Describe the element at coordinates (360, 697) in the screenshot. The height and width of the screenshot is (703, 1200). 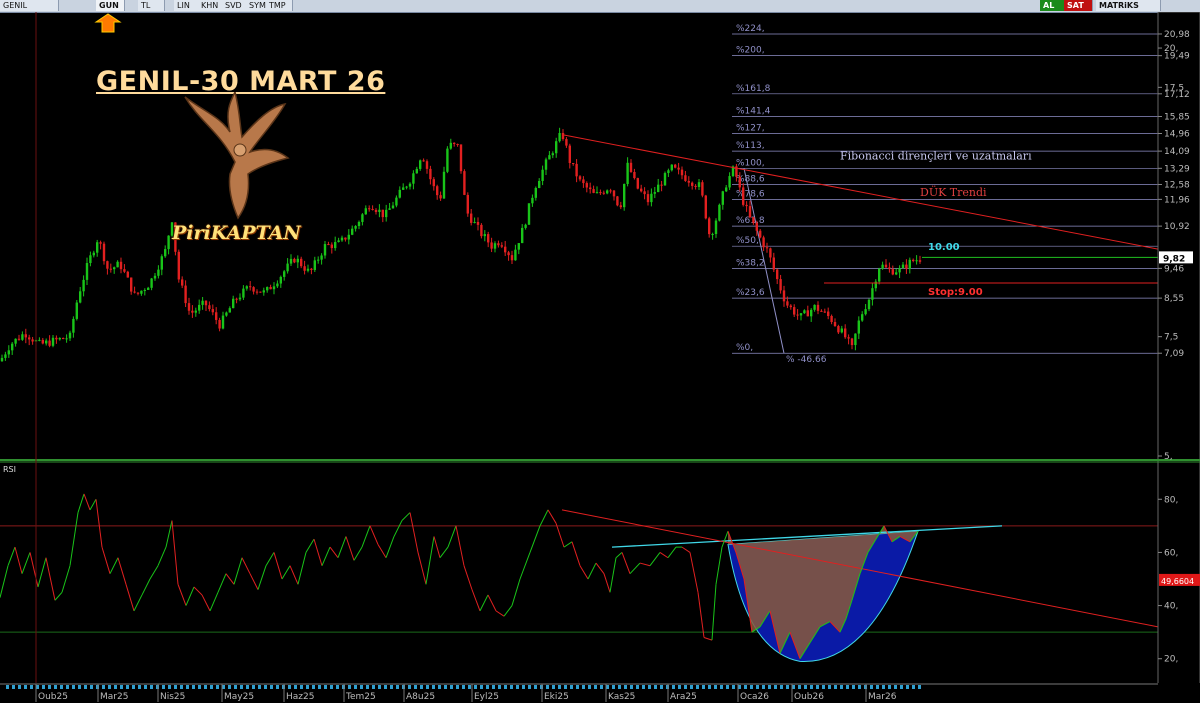
I see `x-tick-label: Tem25` at that location.